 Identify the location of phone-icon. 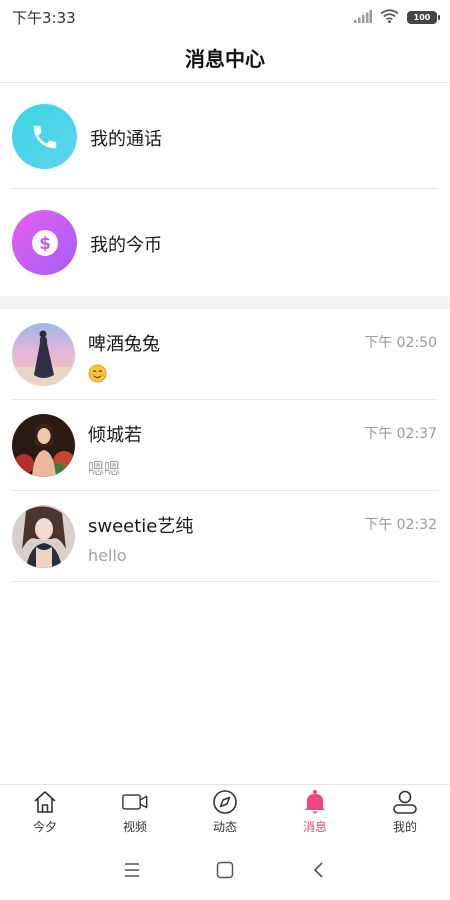
(44, 136).